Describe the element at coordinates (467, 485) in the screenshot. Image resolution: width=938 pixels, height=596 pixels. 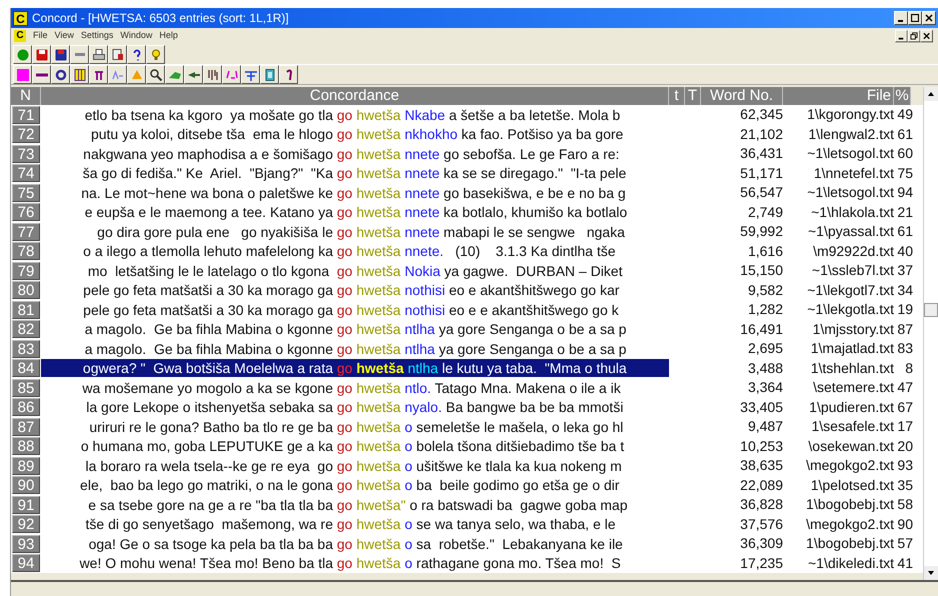
I see `table-row: 90 ele, bao ba lego go matriki, o na le gona go hwetša o ba beile godimo go etša ge o dir 22,089 1\pelotsed.txt 35` at that location.